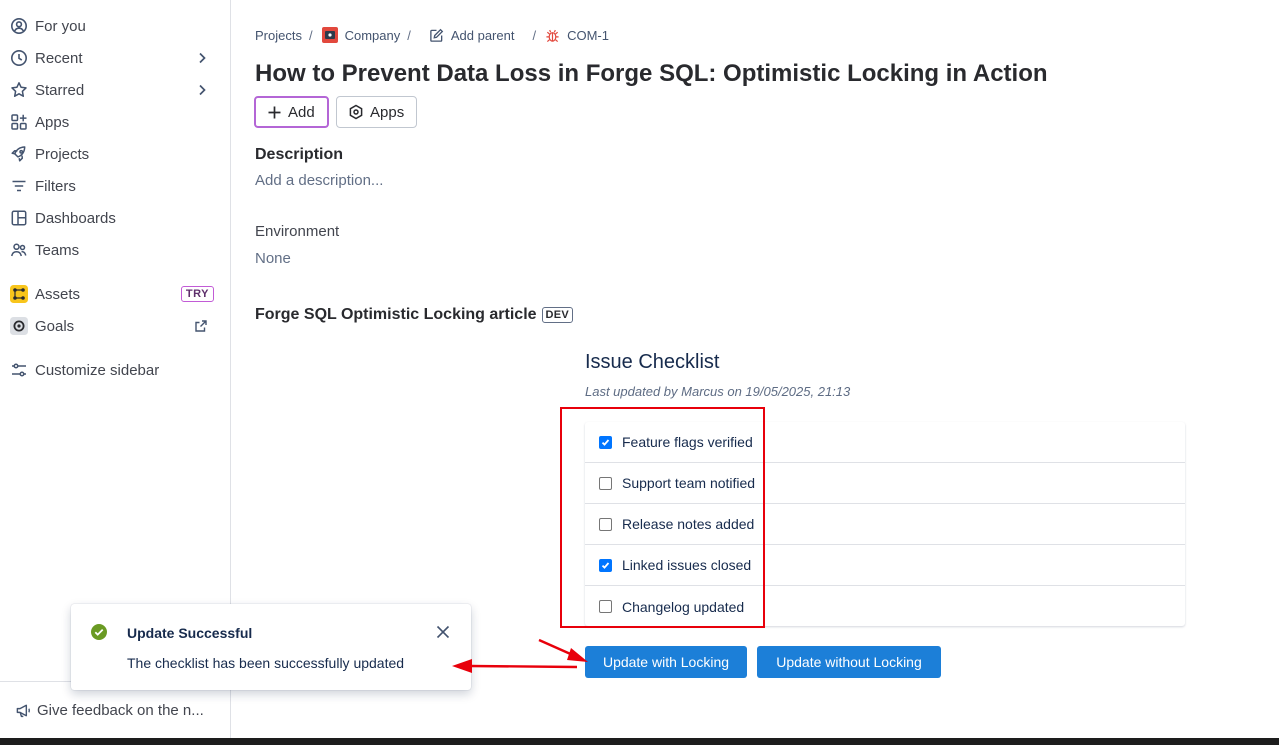 Image resolution: width=1279 pixels, height=745 pixels. What do you see at coordinates (190, 633) in the screenshot?
I see `toast-title: Update Successful` at bounding box center [190, 633].